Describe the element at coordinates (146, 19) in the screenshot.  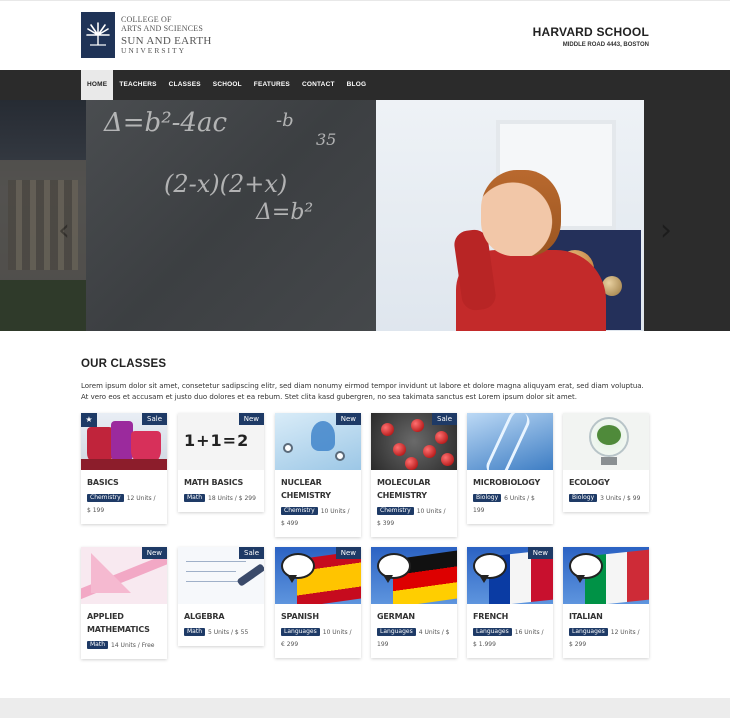
I see `logo-line-1a: COLLEGE OF` at that location.